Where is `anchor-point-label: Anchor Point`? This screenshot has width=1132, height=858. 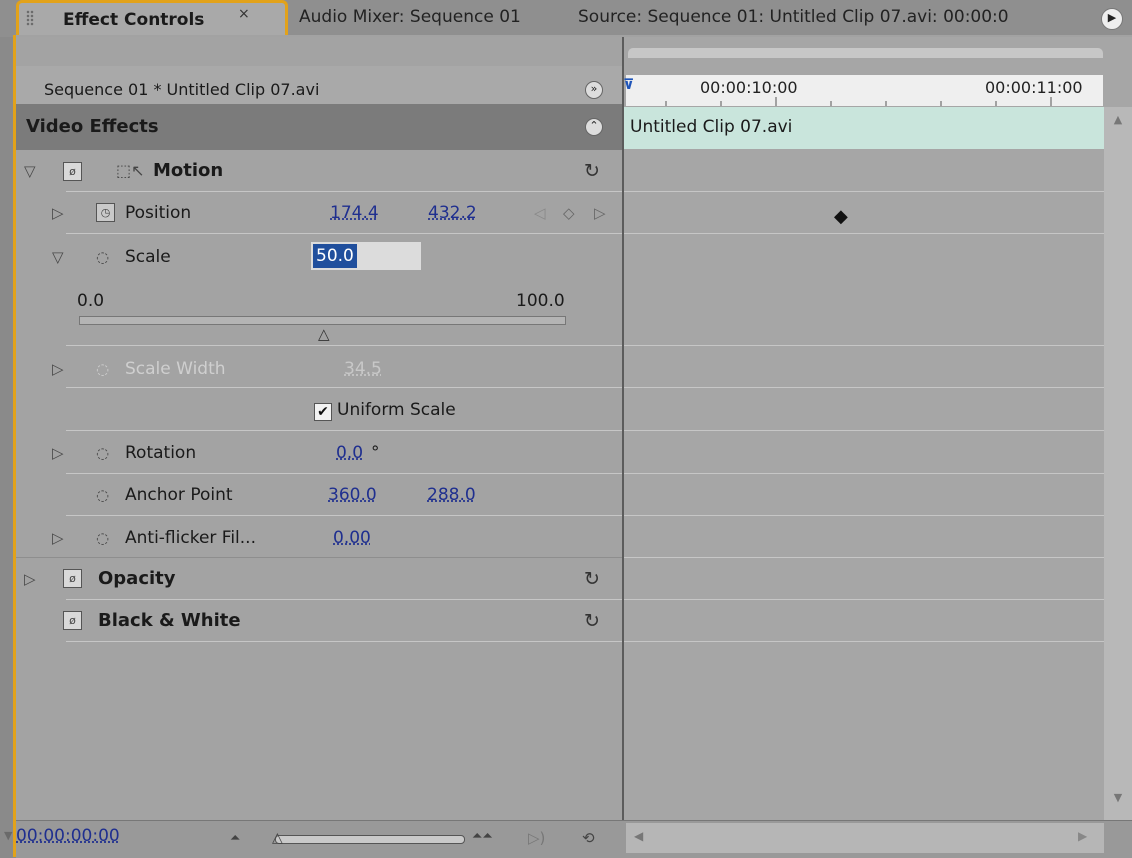
anchor-point-label: Anchor Point is located at coordinates (179, 495).